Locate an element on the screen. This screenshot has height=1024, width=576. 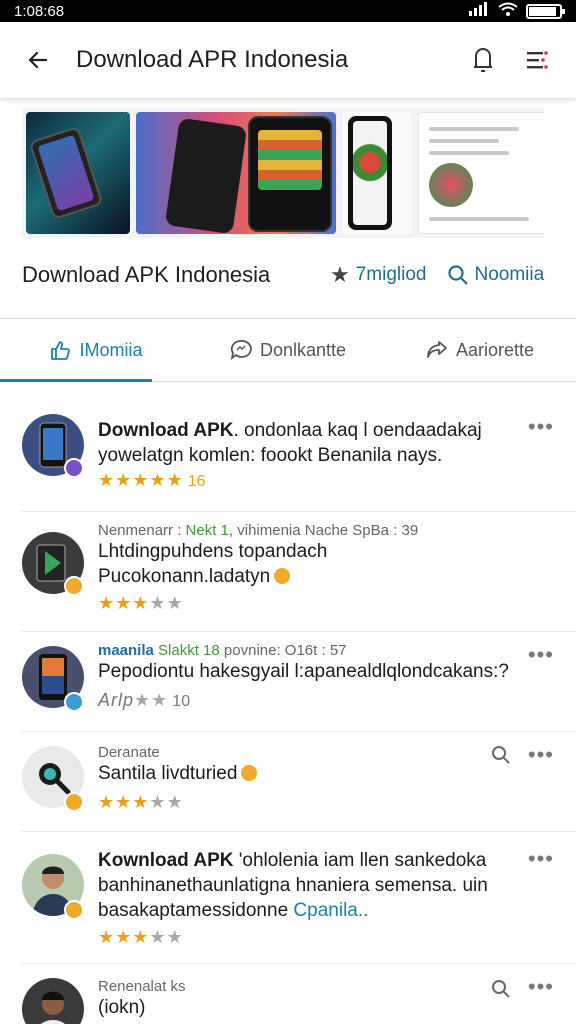
wifi-icon is located at coordinates (508, 11).